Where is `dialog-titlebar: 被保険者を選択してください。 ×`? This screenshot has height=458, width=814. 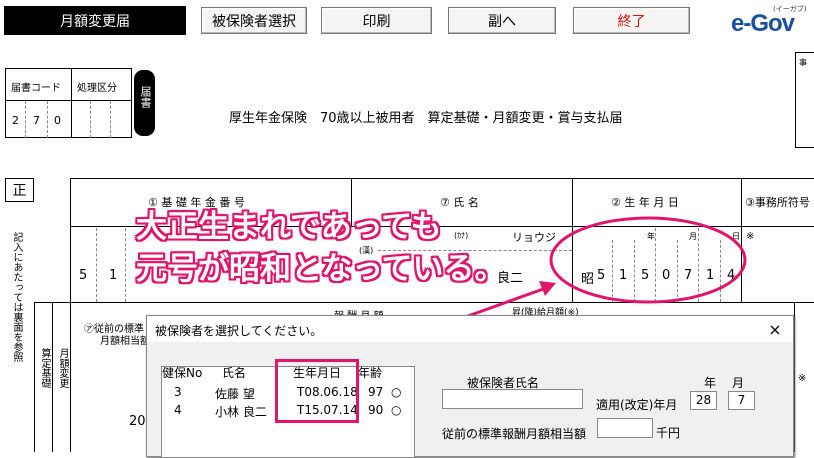
dialog-titlebar: 被保険者を選択してください。 × is located at coordinates (470, 329).